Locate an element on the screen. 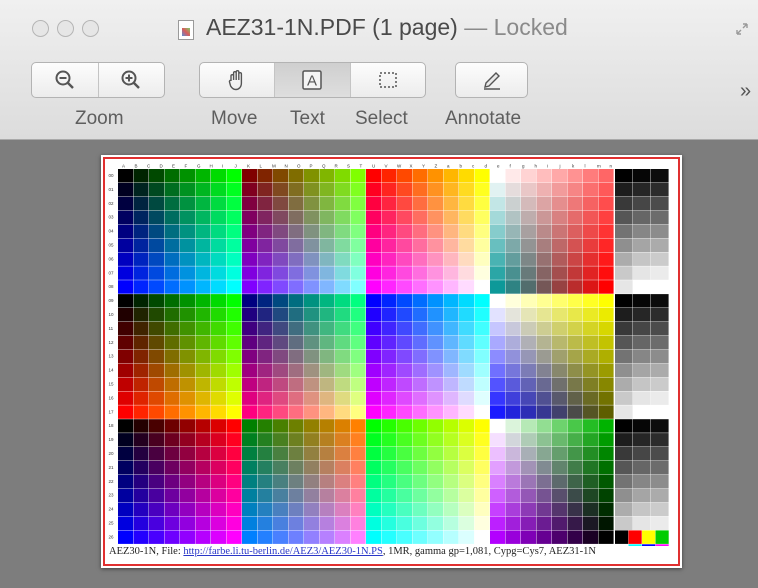 The height and width of the screenshot is (588, 758). select-label: Select is located at coordinates (381, 118).